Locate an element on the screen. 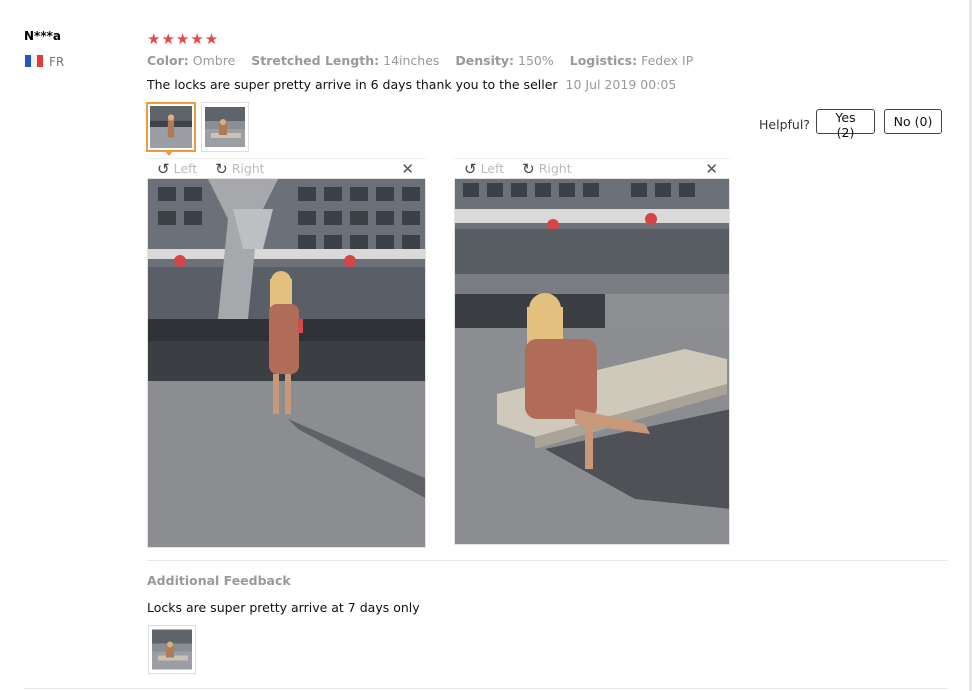 The width and height of the screenshot is (972, 691). reviewer-name: N***a is located at coordinates (42, 36).